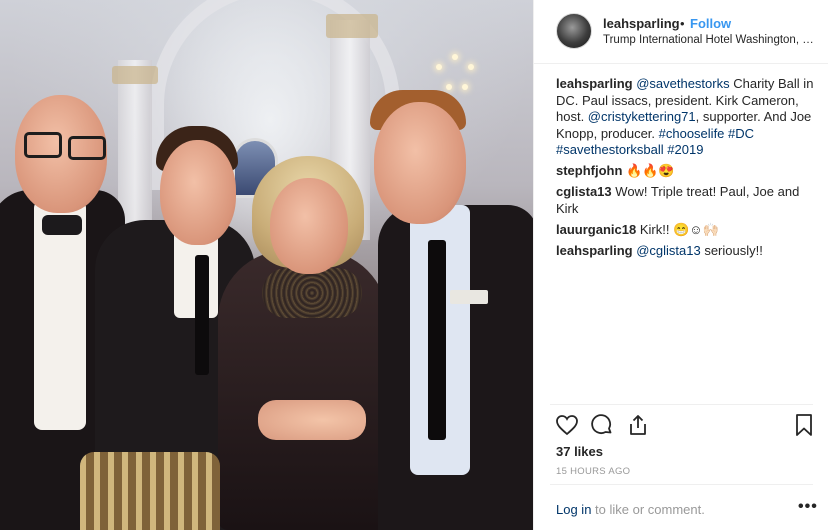 The image size is (828, 530). Describe the element at coordinates (596, 229) in the screenshot. I see `comment-username: lauurganic18` at that location.